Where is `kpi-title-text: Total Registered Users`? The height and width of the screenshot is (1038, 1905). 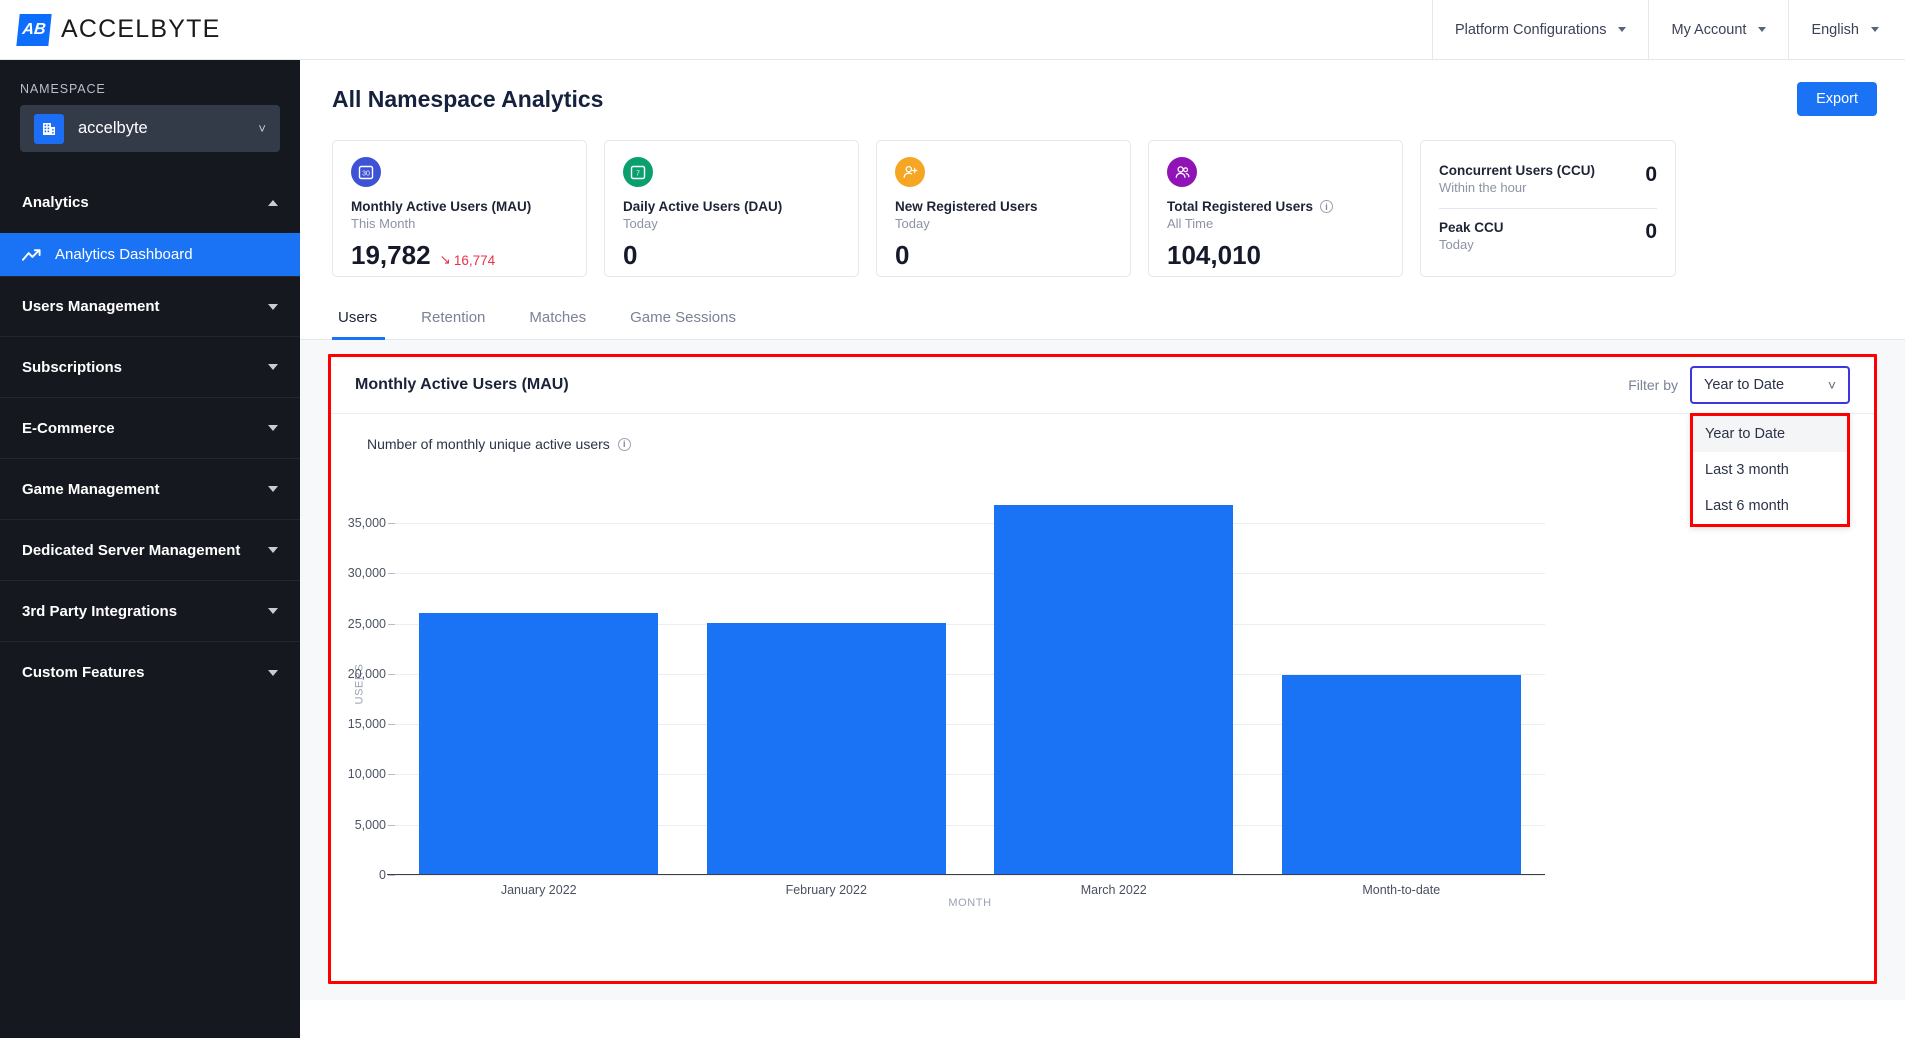 kpi-title-text: Total Registered Users is located at coordinates (1240, 206).